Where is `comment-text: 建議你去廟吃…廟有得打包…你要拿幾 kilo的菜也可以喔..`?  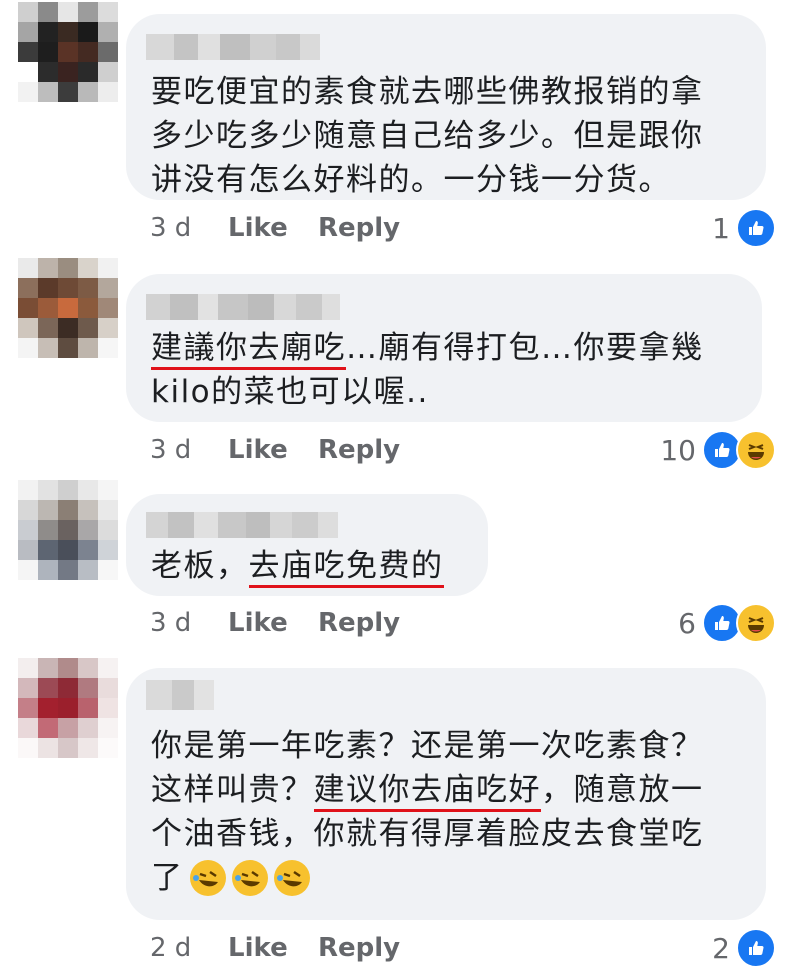
comment-text: 建議你去廟吃…廟有得打包…你要拿幾 kilo的菜也可以喔.. is located at coordinates (427, 370).